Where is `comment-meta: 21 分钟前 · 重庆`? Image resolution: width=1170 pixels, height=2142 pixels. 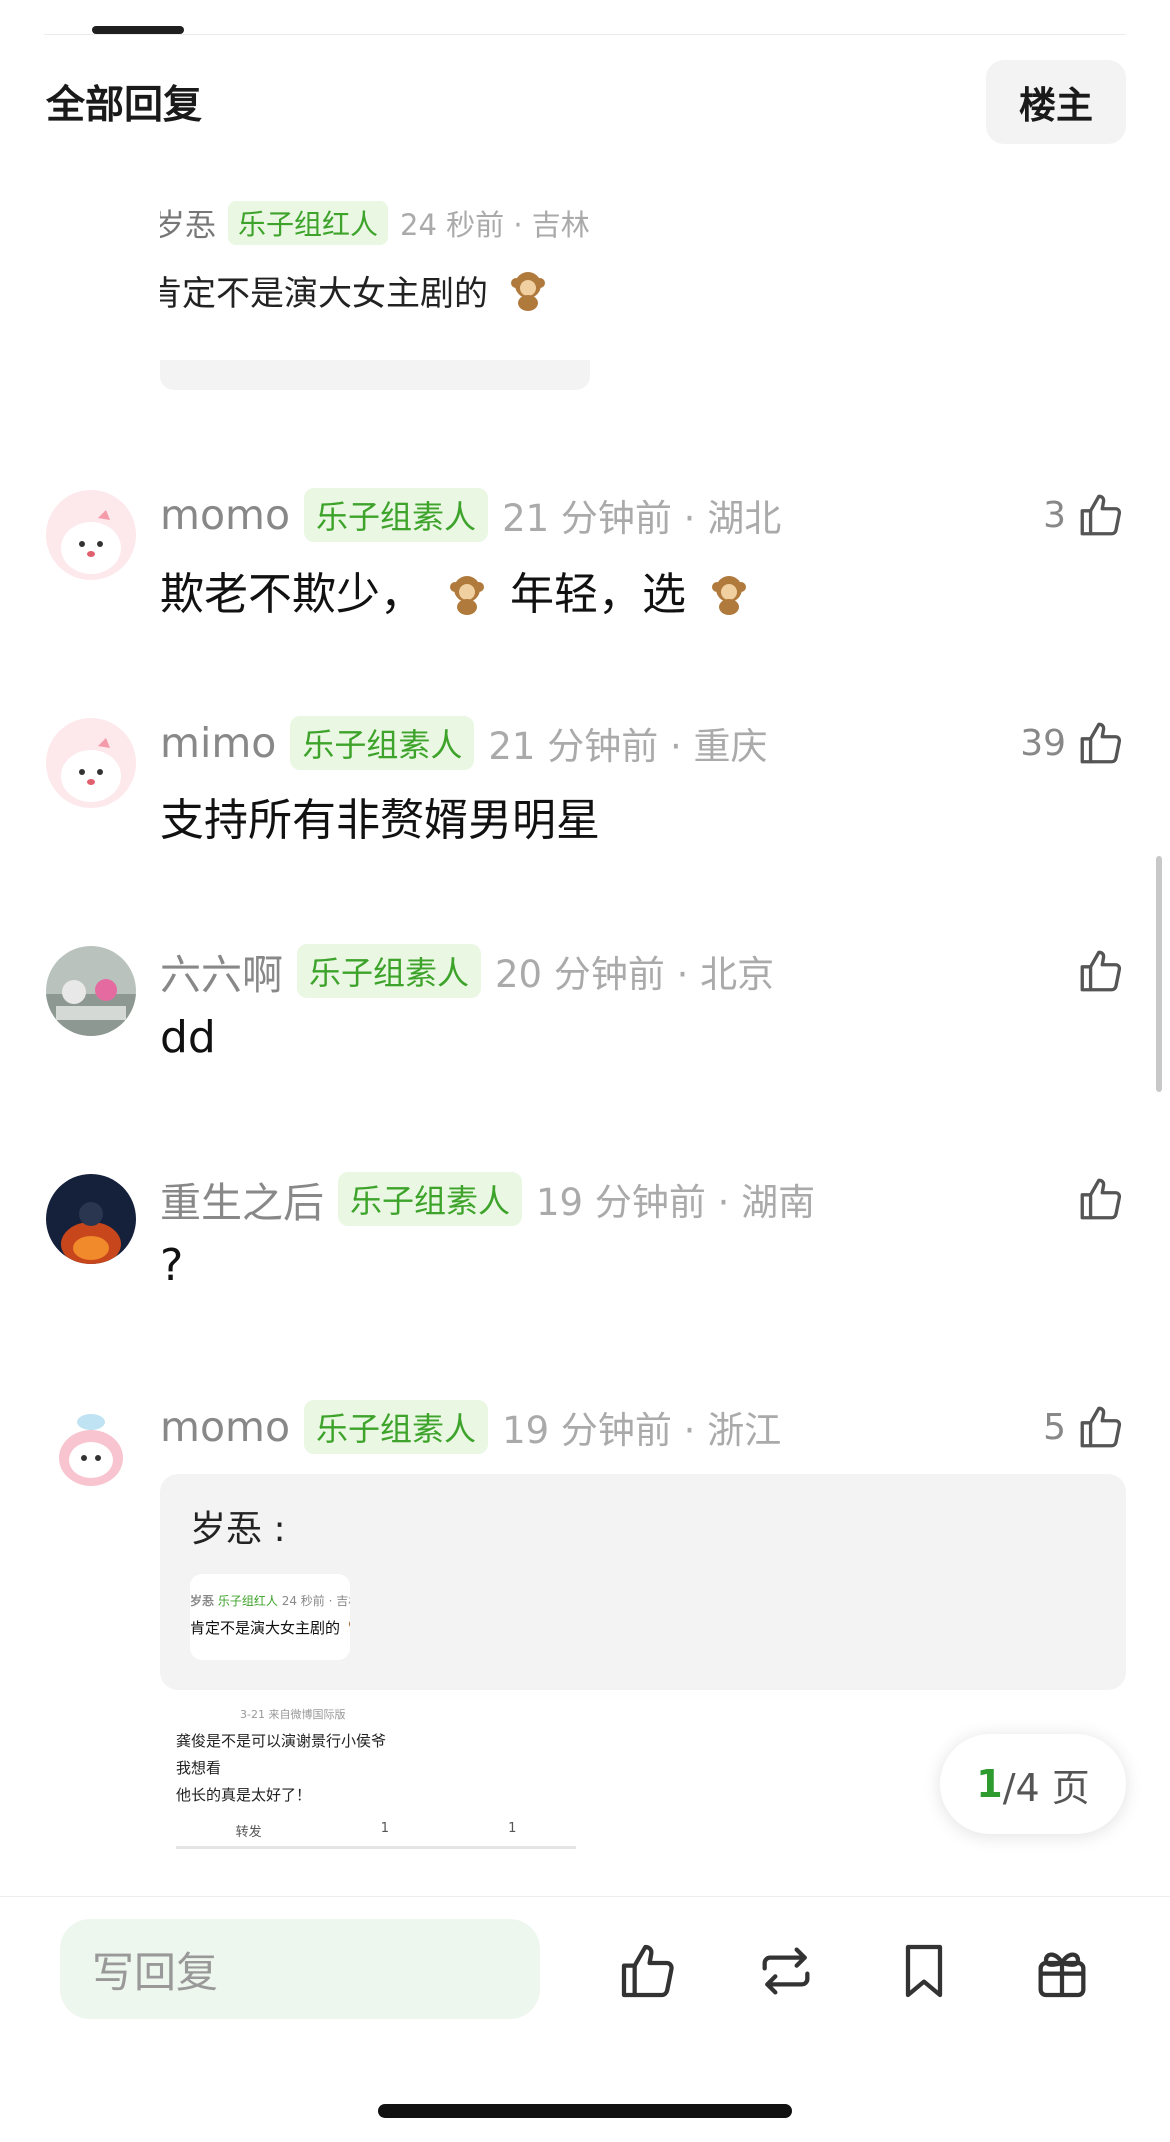 comment-meta: 21 分钟前 · 重庆 is located at coordinates (628, 746).